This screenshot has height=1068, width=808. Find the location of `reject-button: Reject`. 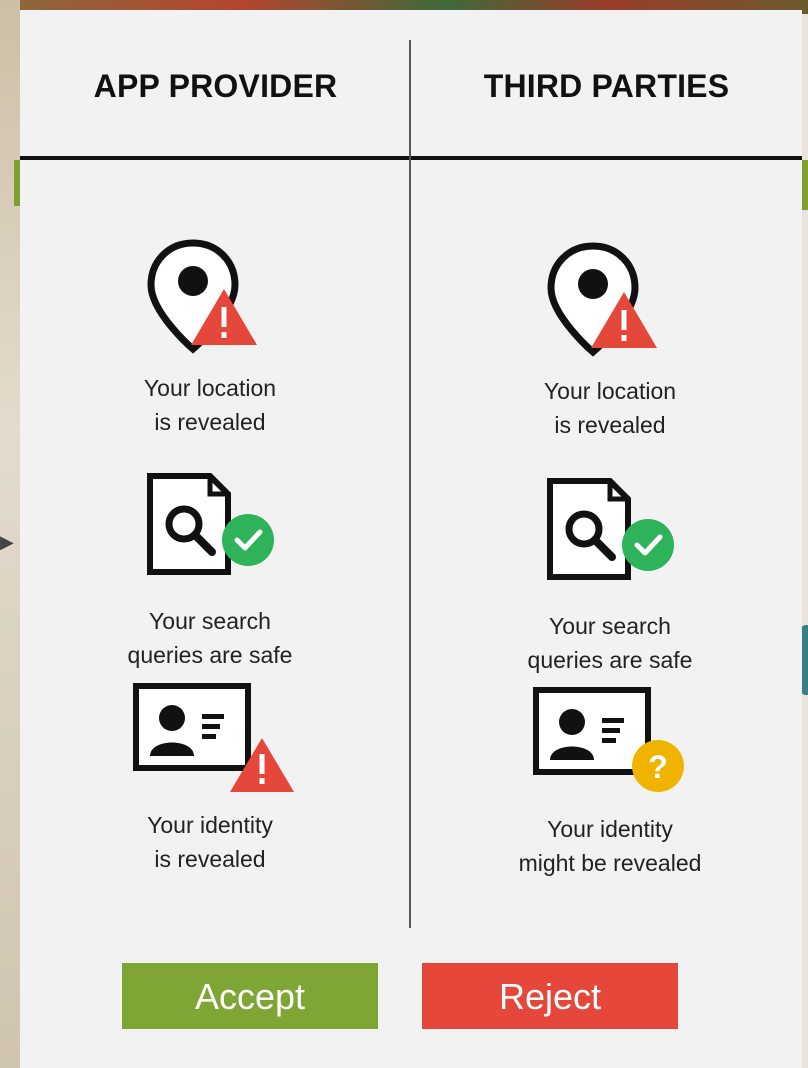

reject-button: Reject is located at coordinates (550, 996).